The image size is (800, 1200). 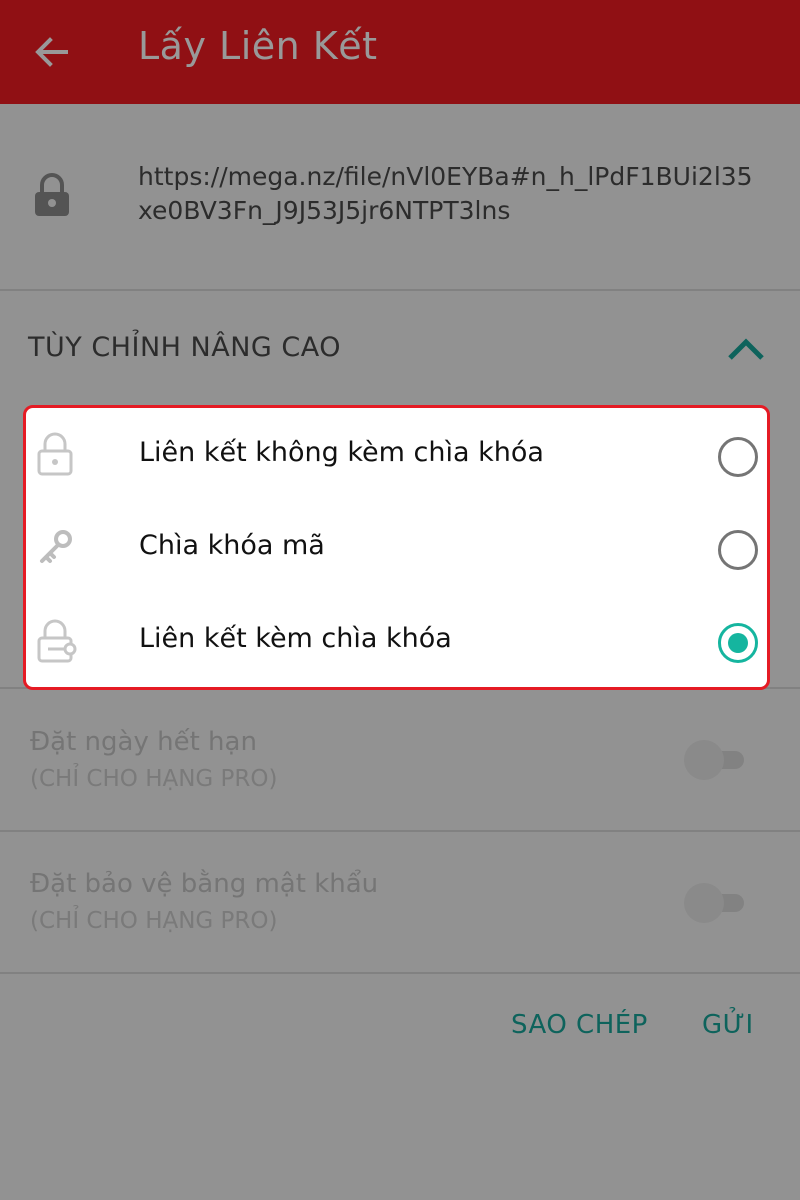 What do you see at coordinates (232, 545) in the screenshot?
I see `option-label: Chìa khóa mã` at bounding box center [232, 545].